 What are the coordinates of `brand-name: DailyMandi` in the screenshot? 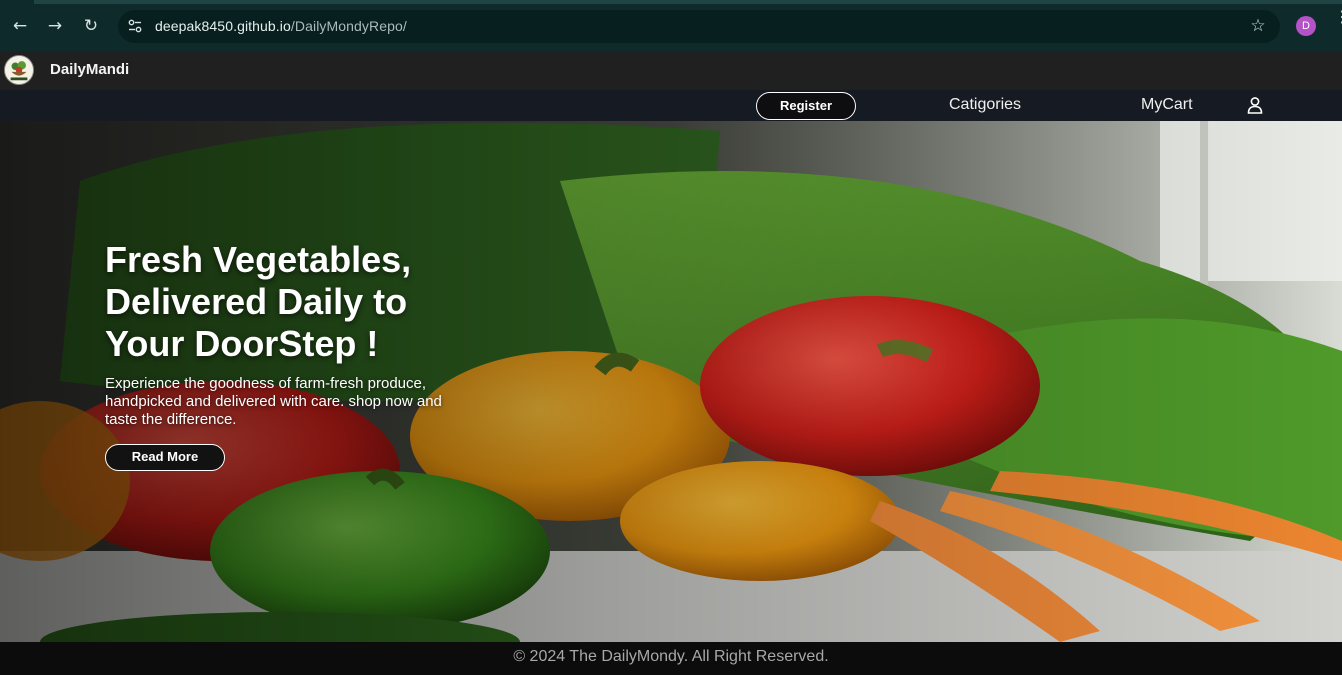 It's located at (89, 69).